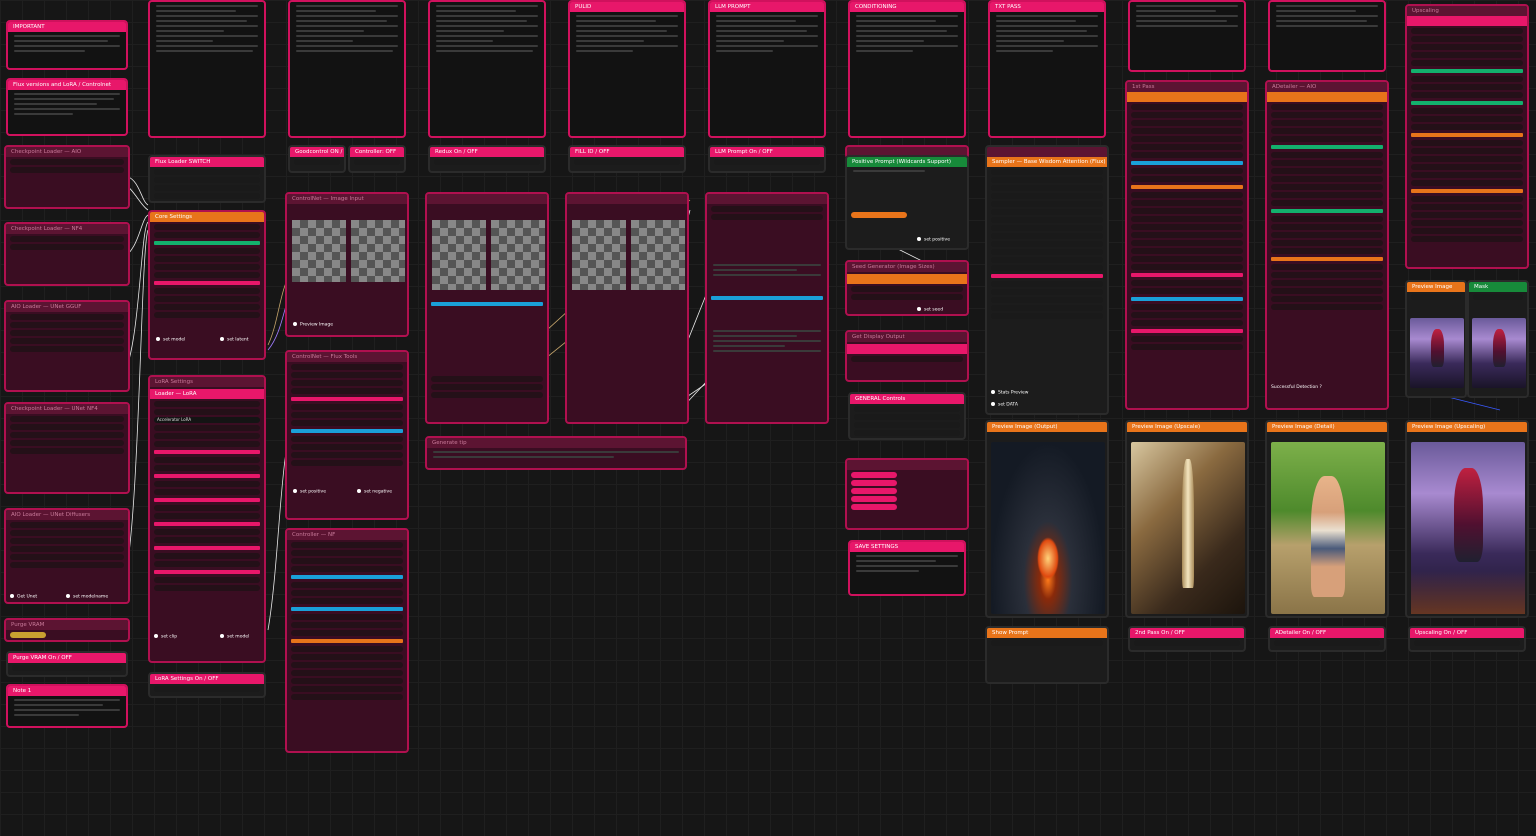 The height and width of the screenshot is (836, 1536). I want to click on node-title: LLM PROMPT, so click(767, 7).